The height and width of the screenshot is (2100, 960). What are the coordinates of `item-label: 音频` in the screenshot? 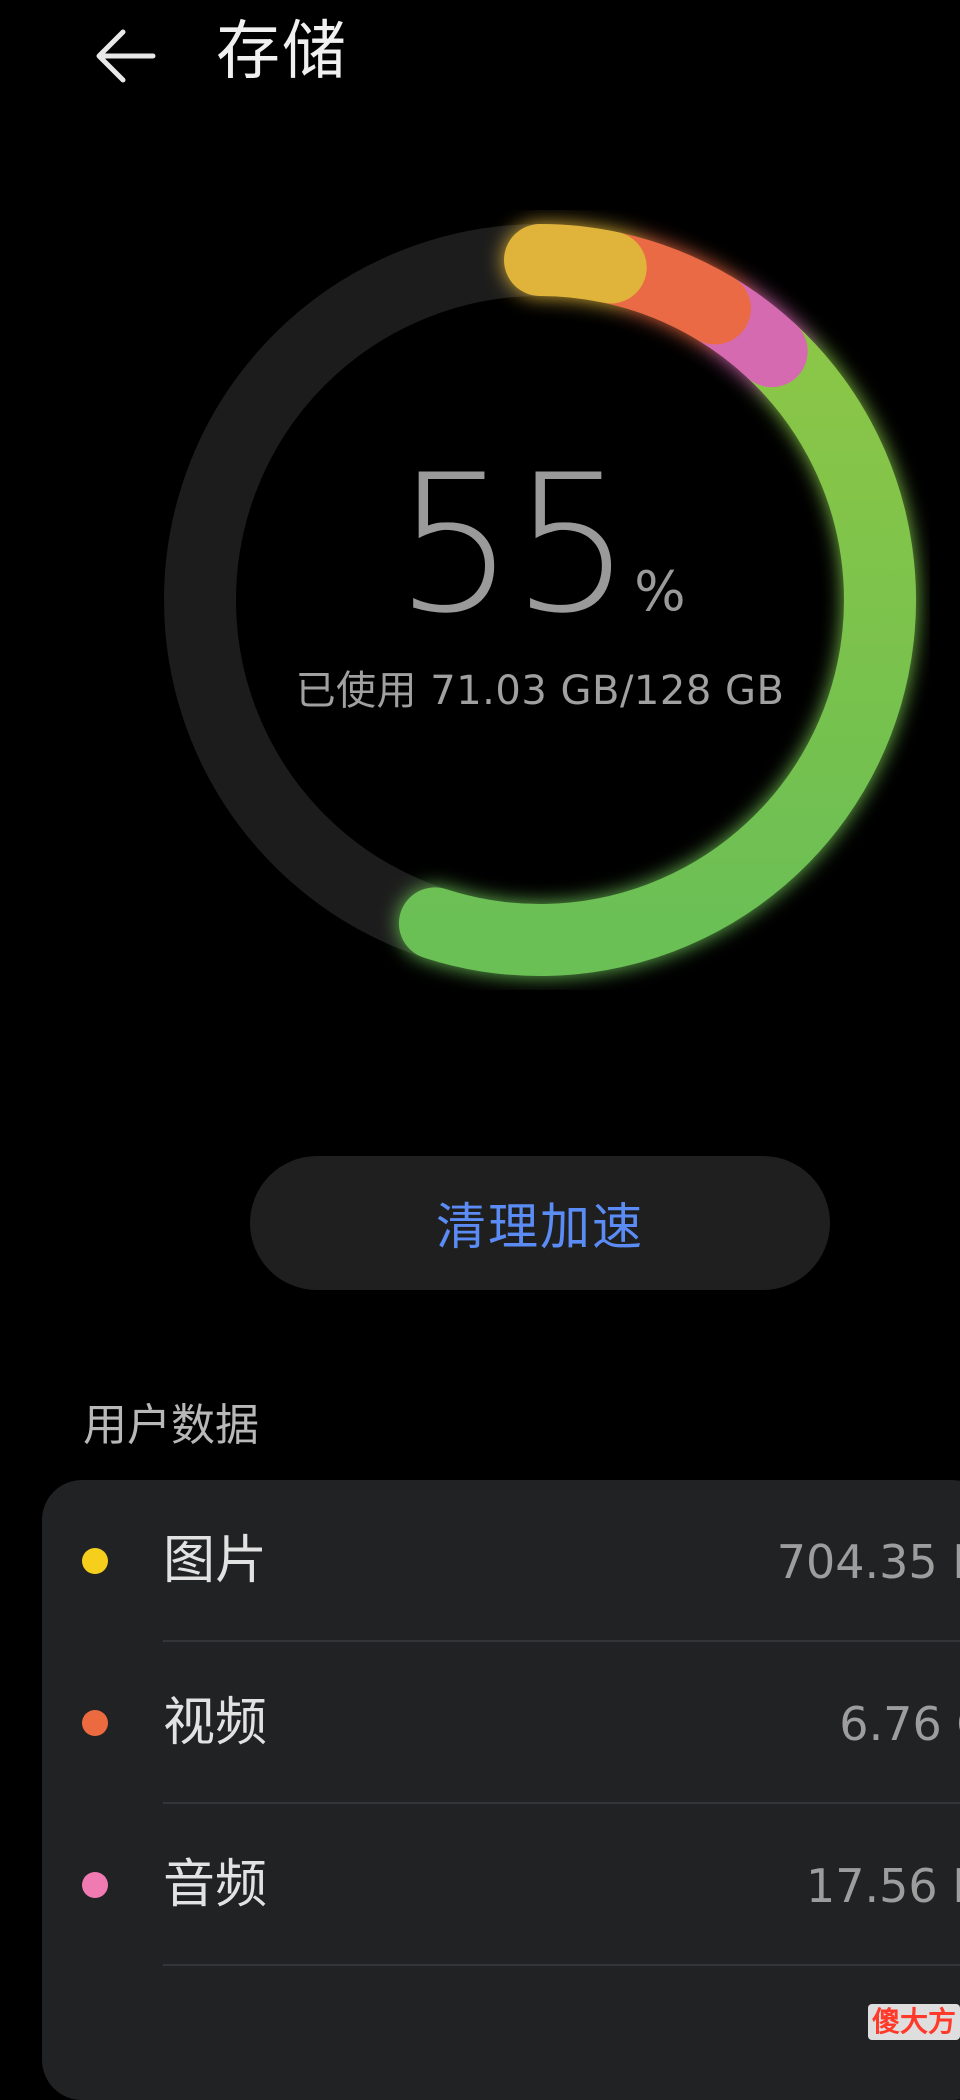 It's located at (215, 1885).